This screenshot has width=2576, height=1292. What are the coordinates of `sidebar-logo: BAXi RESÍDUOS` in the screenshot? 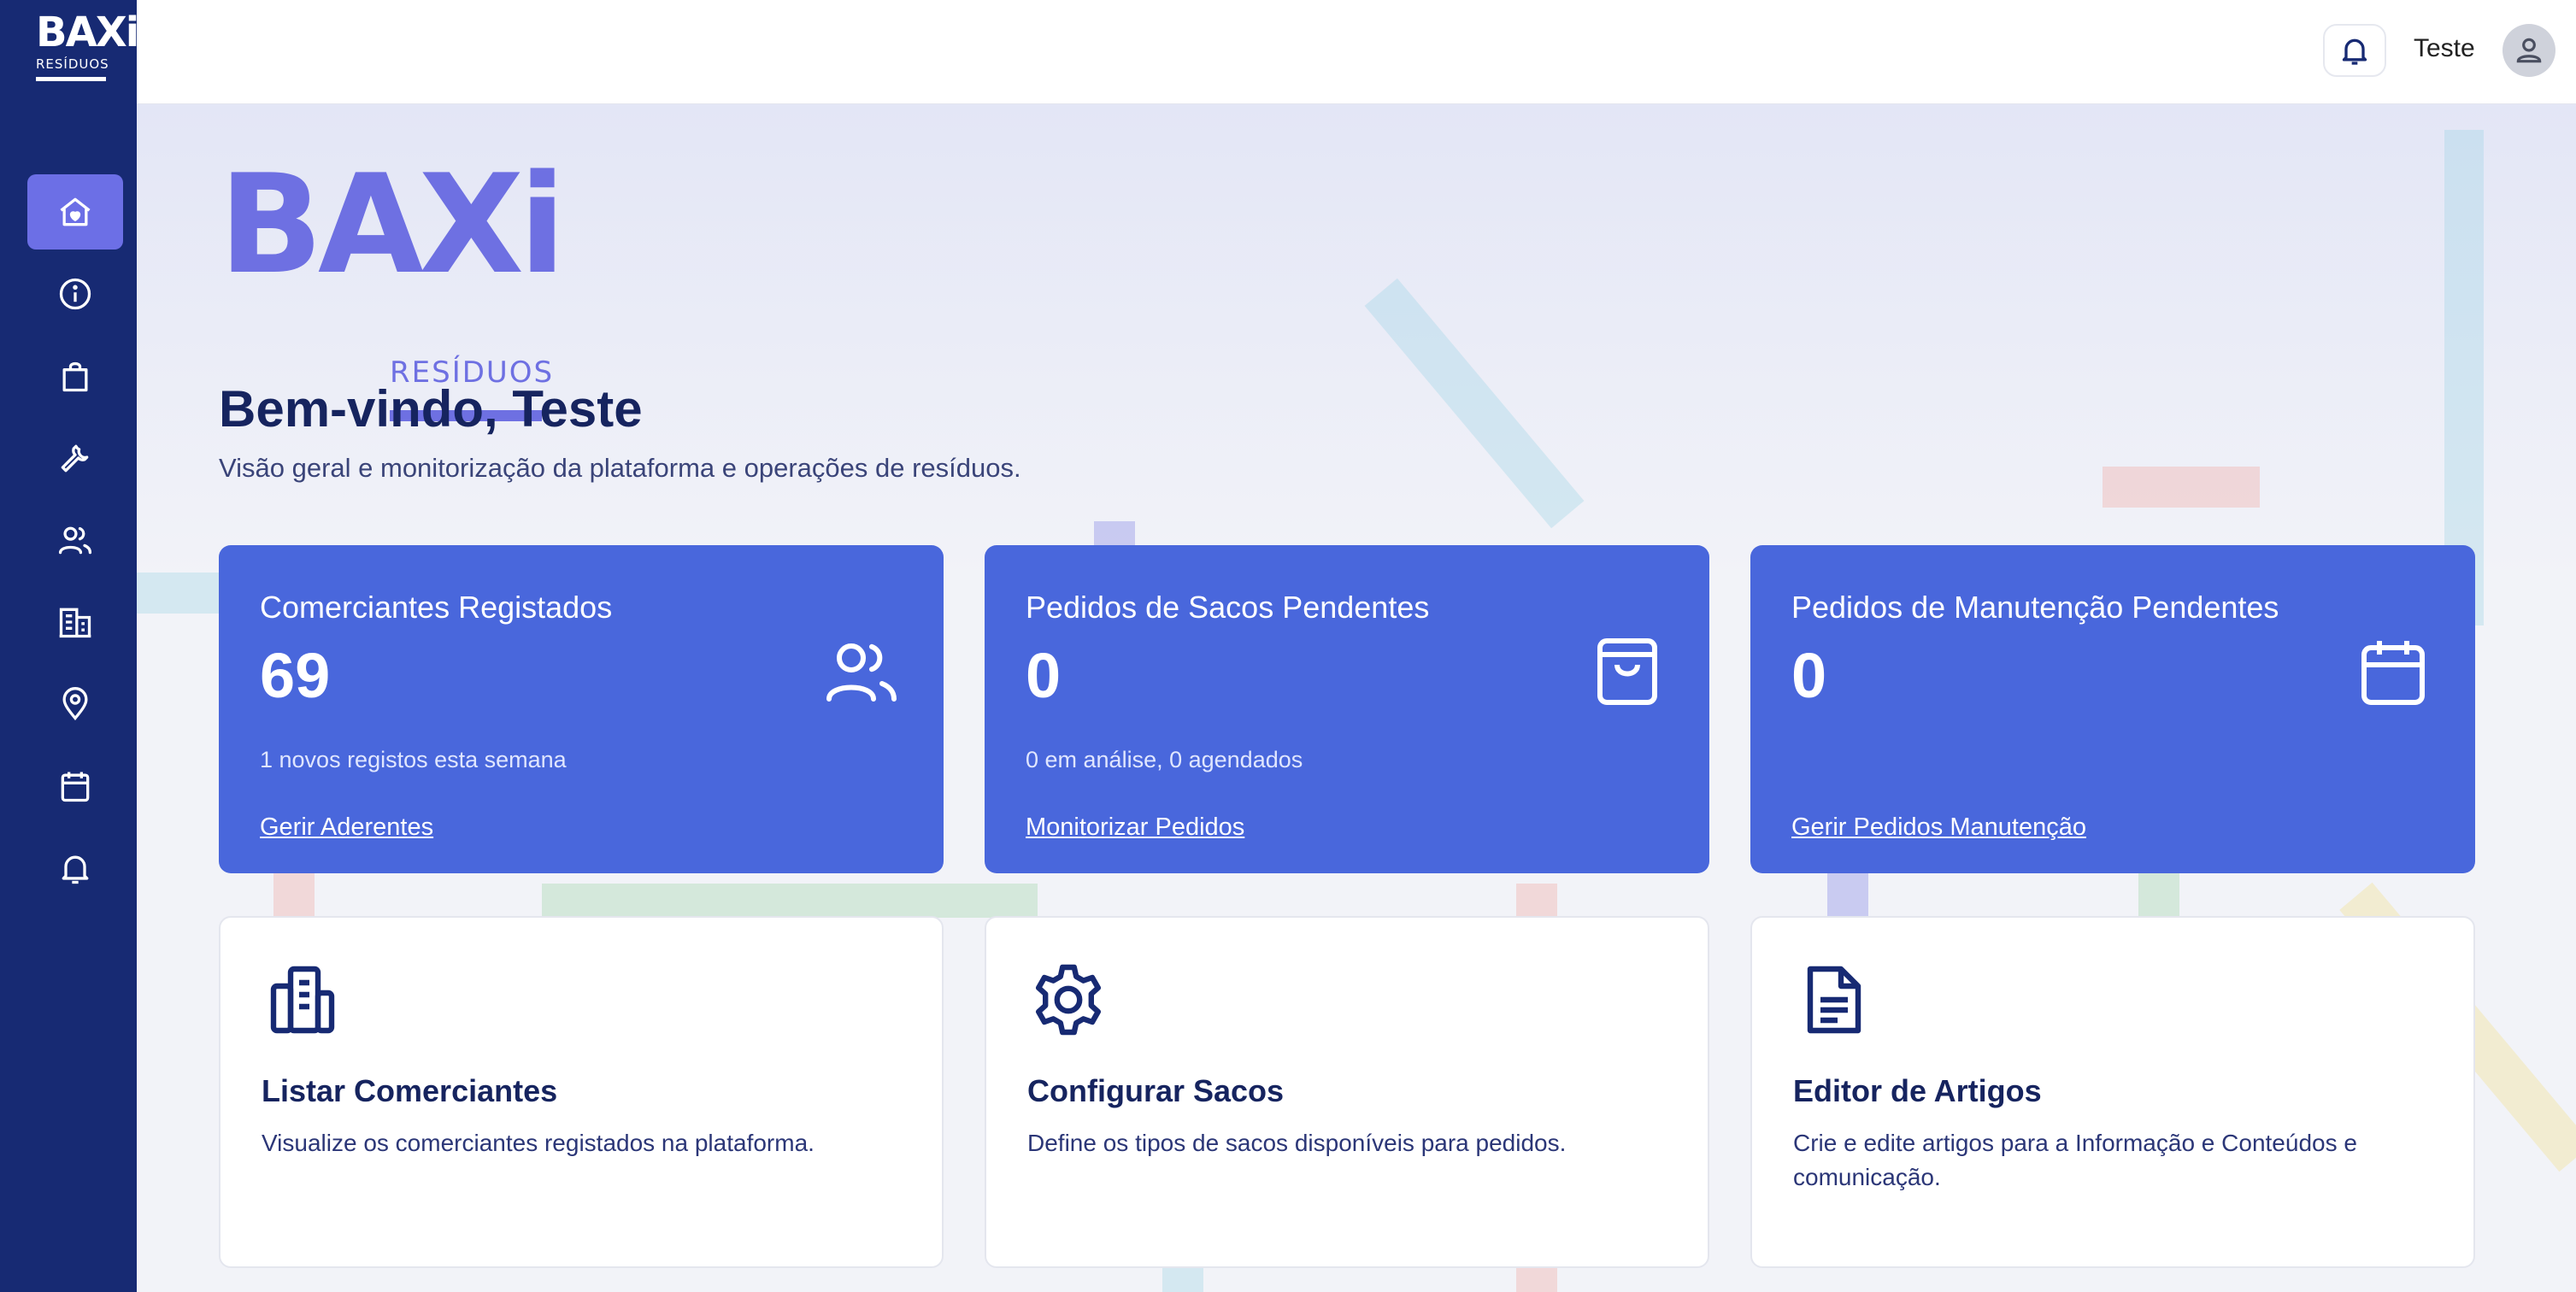 It's located at (87, 67).